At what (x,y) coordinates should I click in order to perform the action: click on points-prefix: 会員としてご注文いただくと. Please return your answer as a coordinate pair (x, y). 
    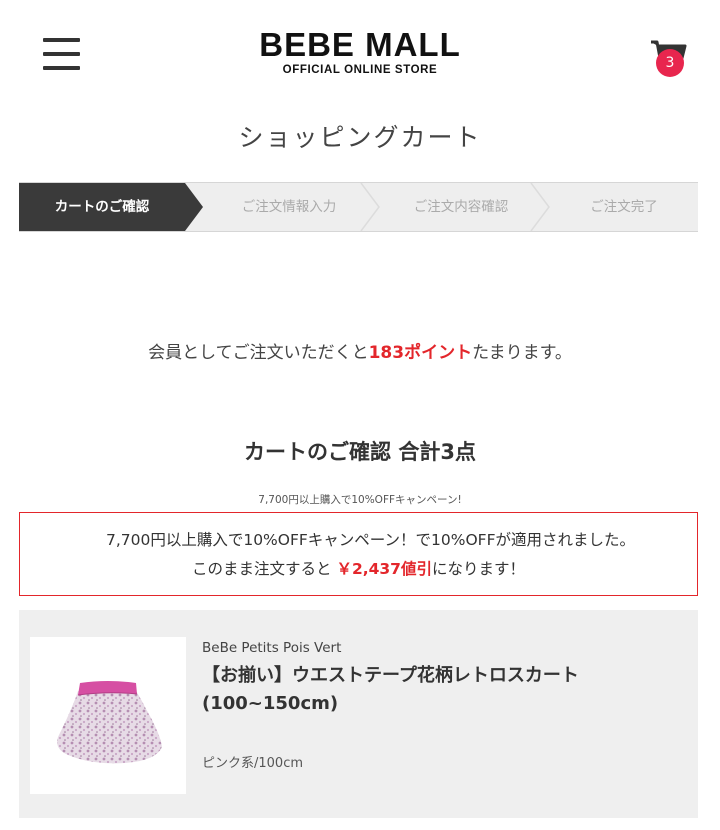
    Looking at the image, I should click on (258, 353).